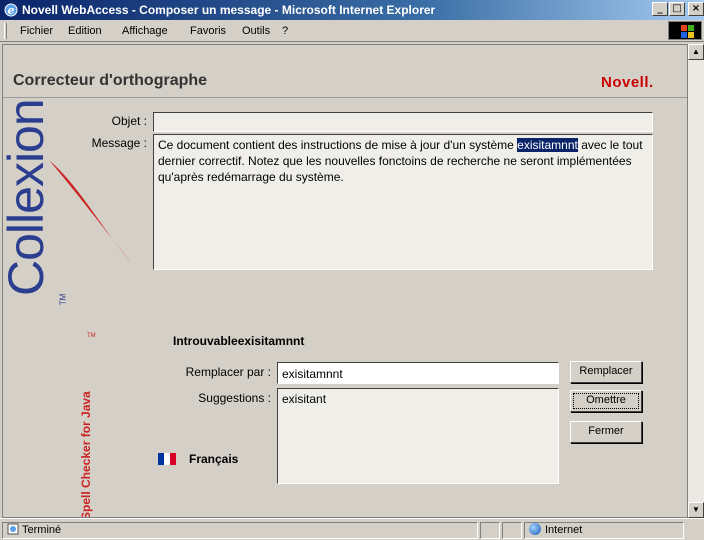 The image size is (704, 540). Describe the element at coordinates (234, 398) in the screenshot. I see `suggestions-label: Suggestions :` at that location.